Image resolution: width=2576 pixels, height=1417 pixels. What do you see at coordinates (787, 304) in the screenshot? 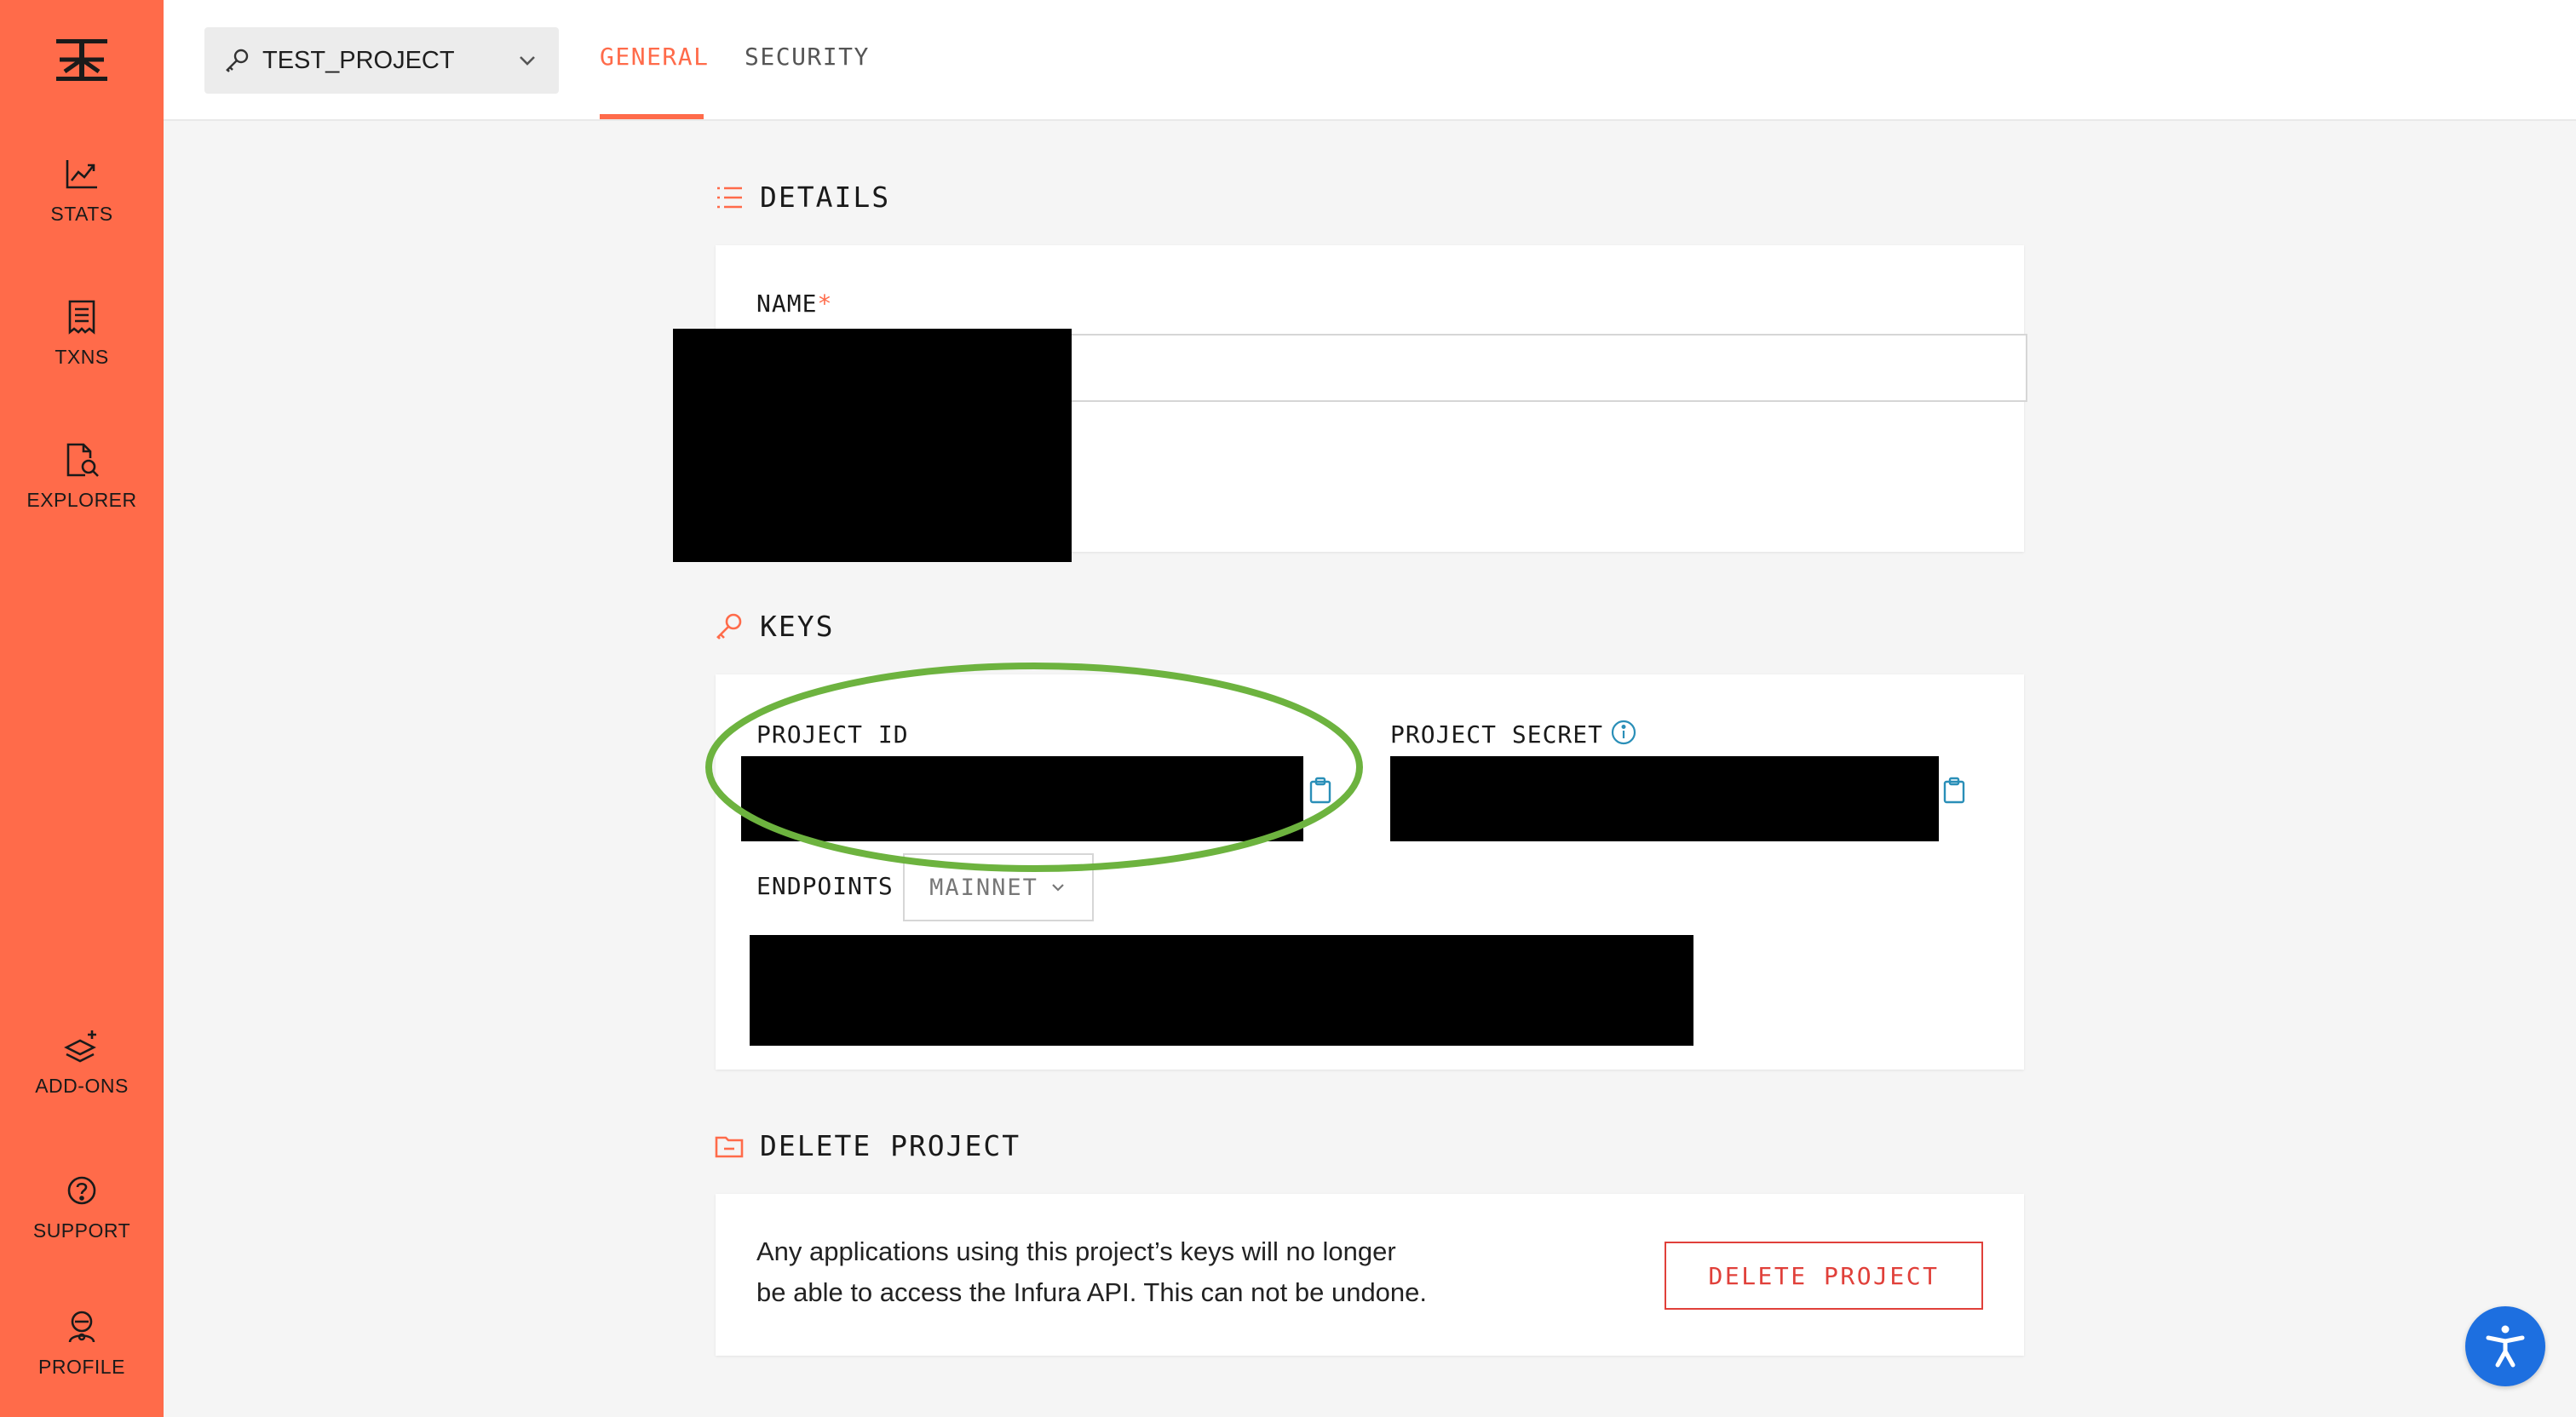
I see `name-label-text: NAME` at bounding box center [787, 304].